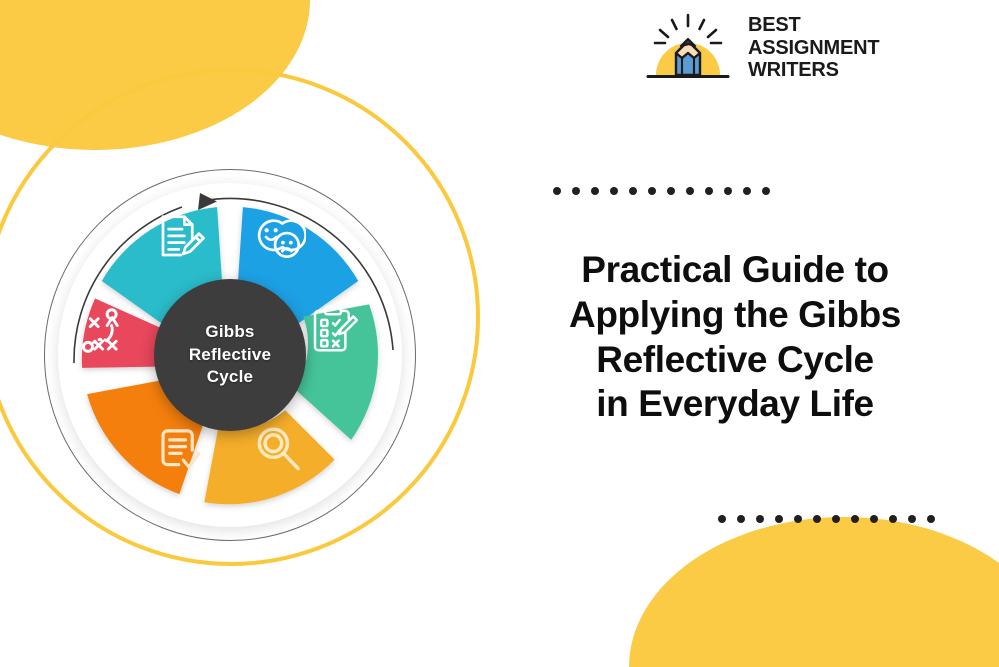 The image size is (999, 667). Describe the element at coordinates (230, 332) in the screenshot. I see `hub-line-1: Gibbs` at that location.